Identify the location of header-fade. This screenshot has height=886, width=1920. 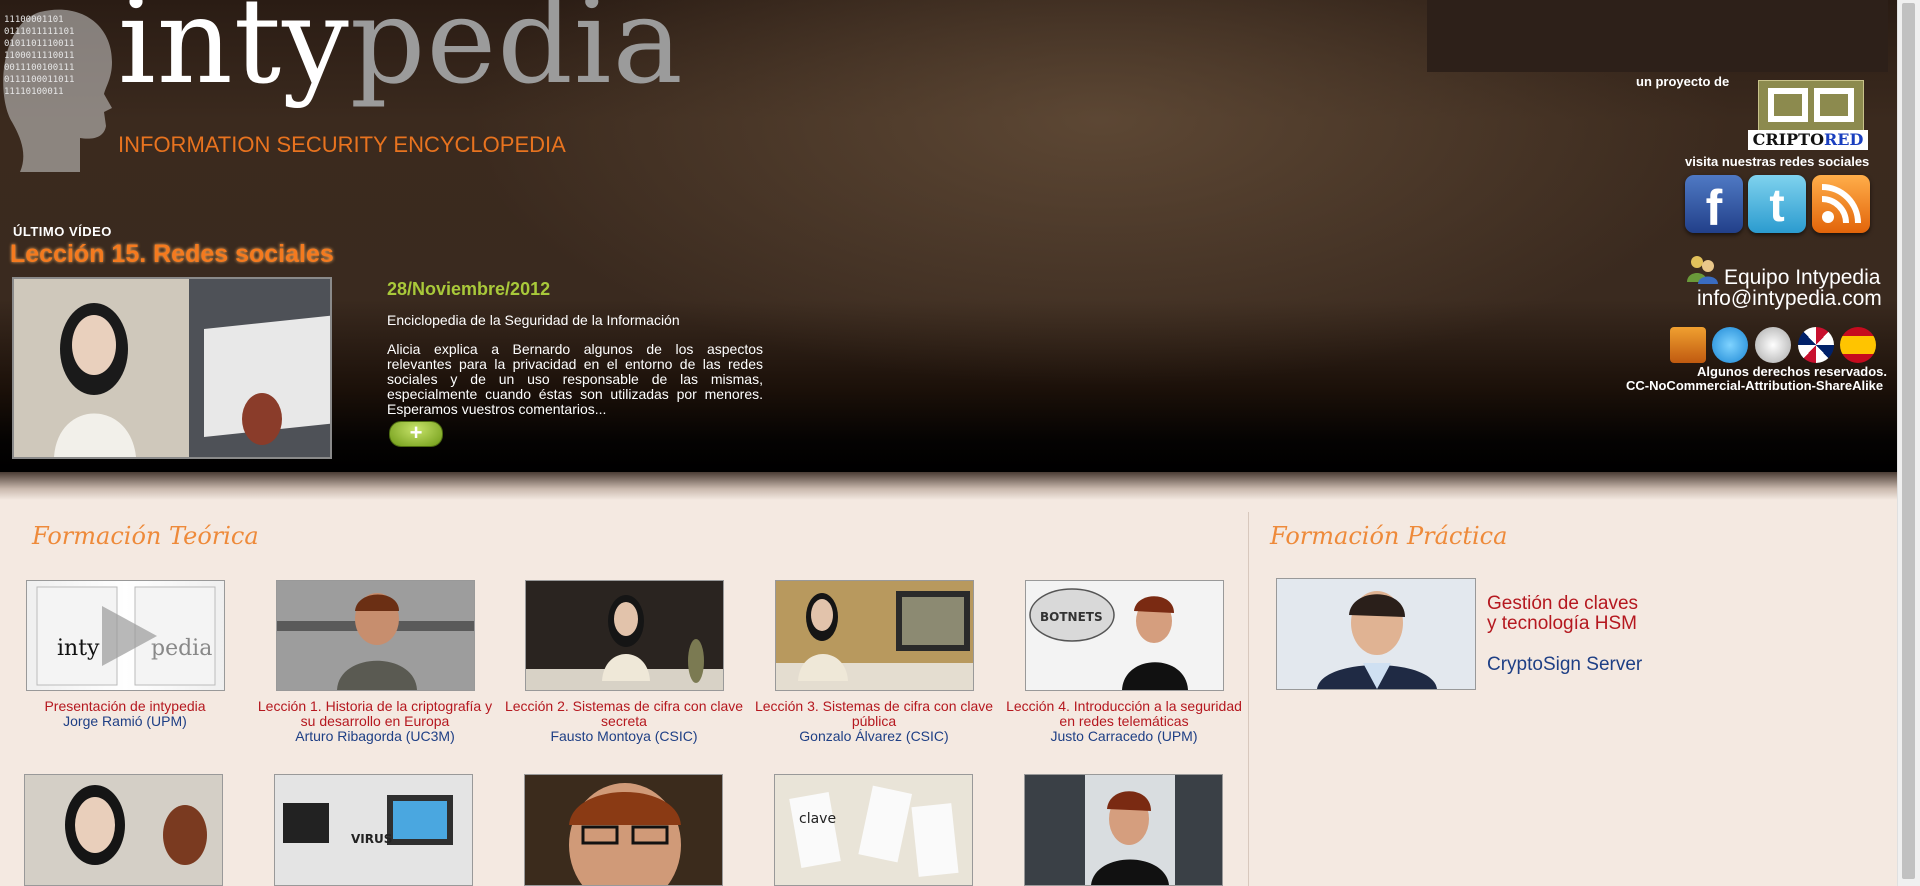
(949, 486).